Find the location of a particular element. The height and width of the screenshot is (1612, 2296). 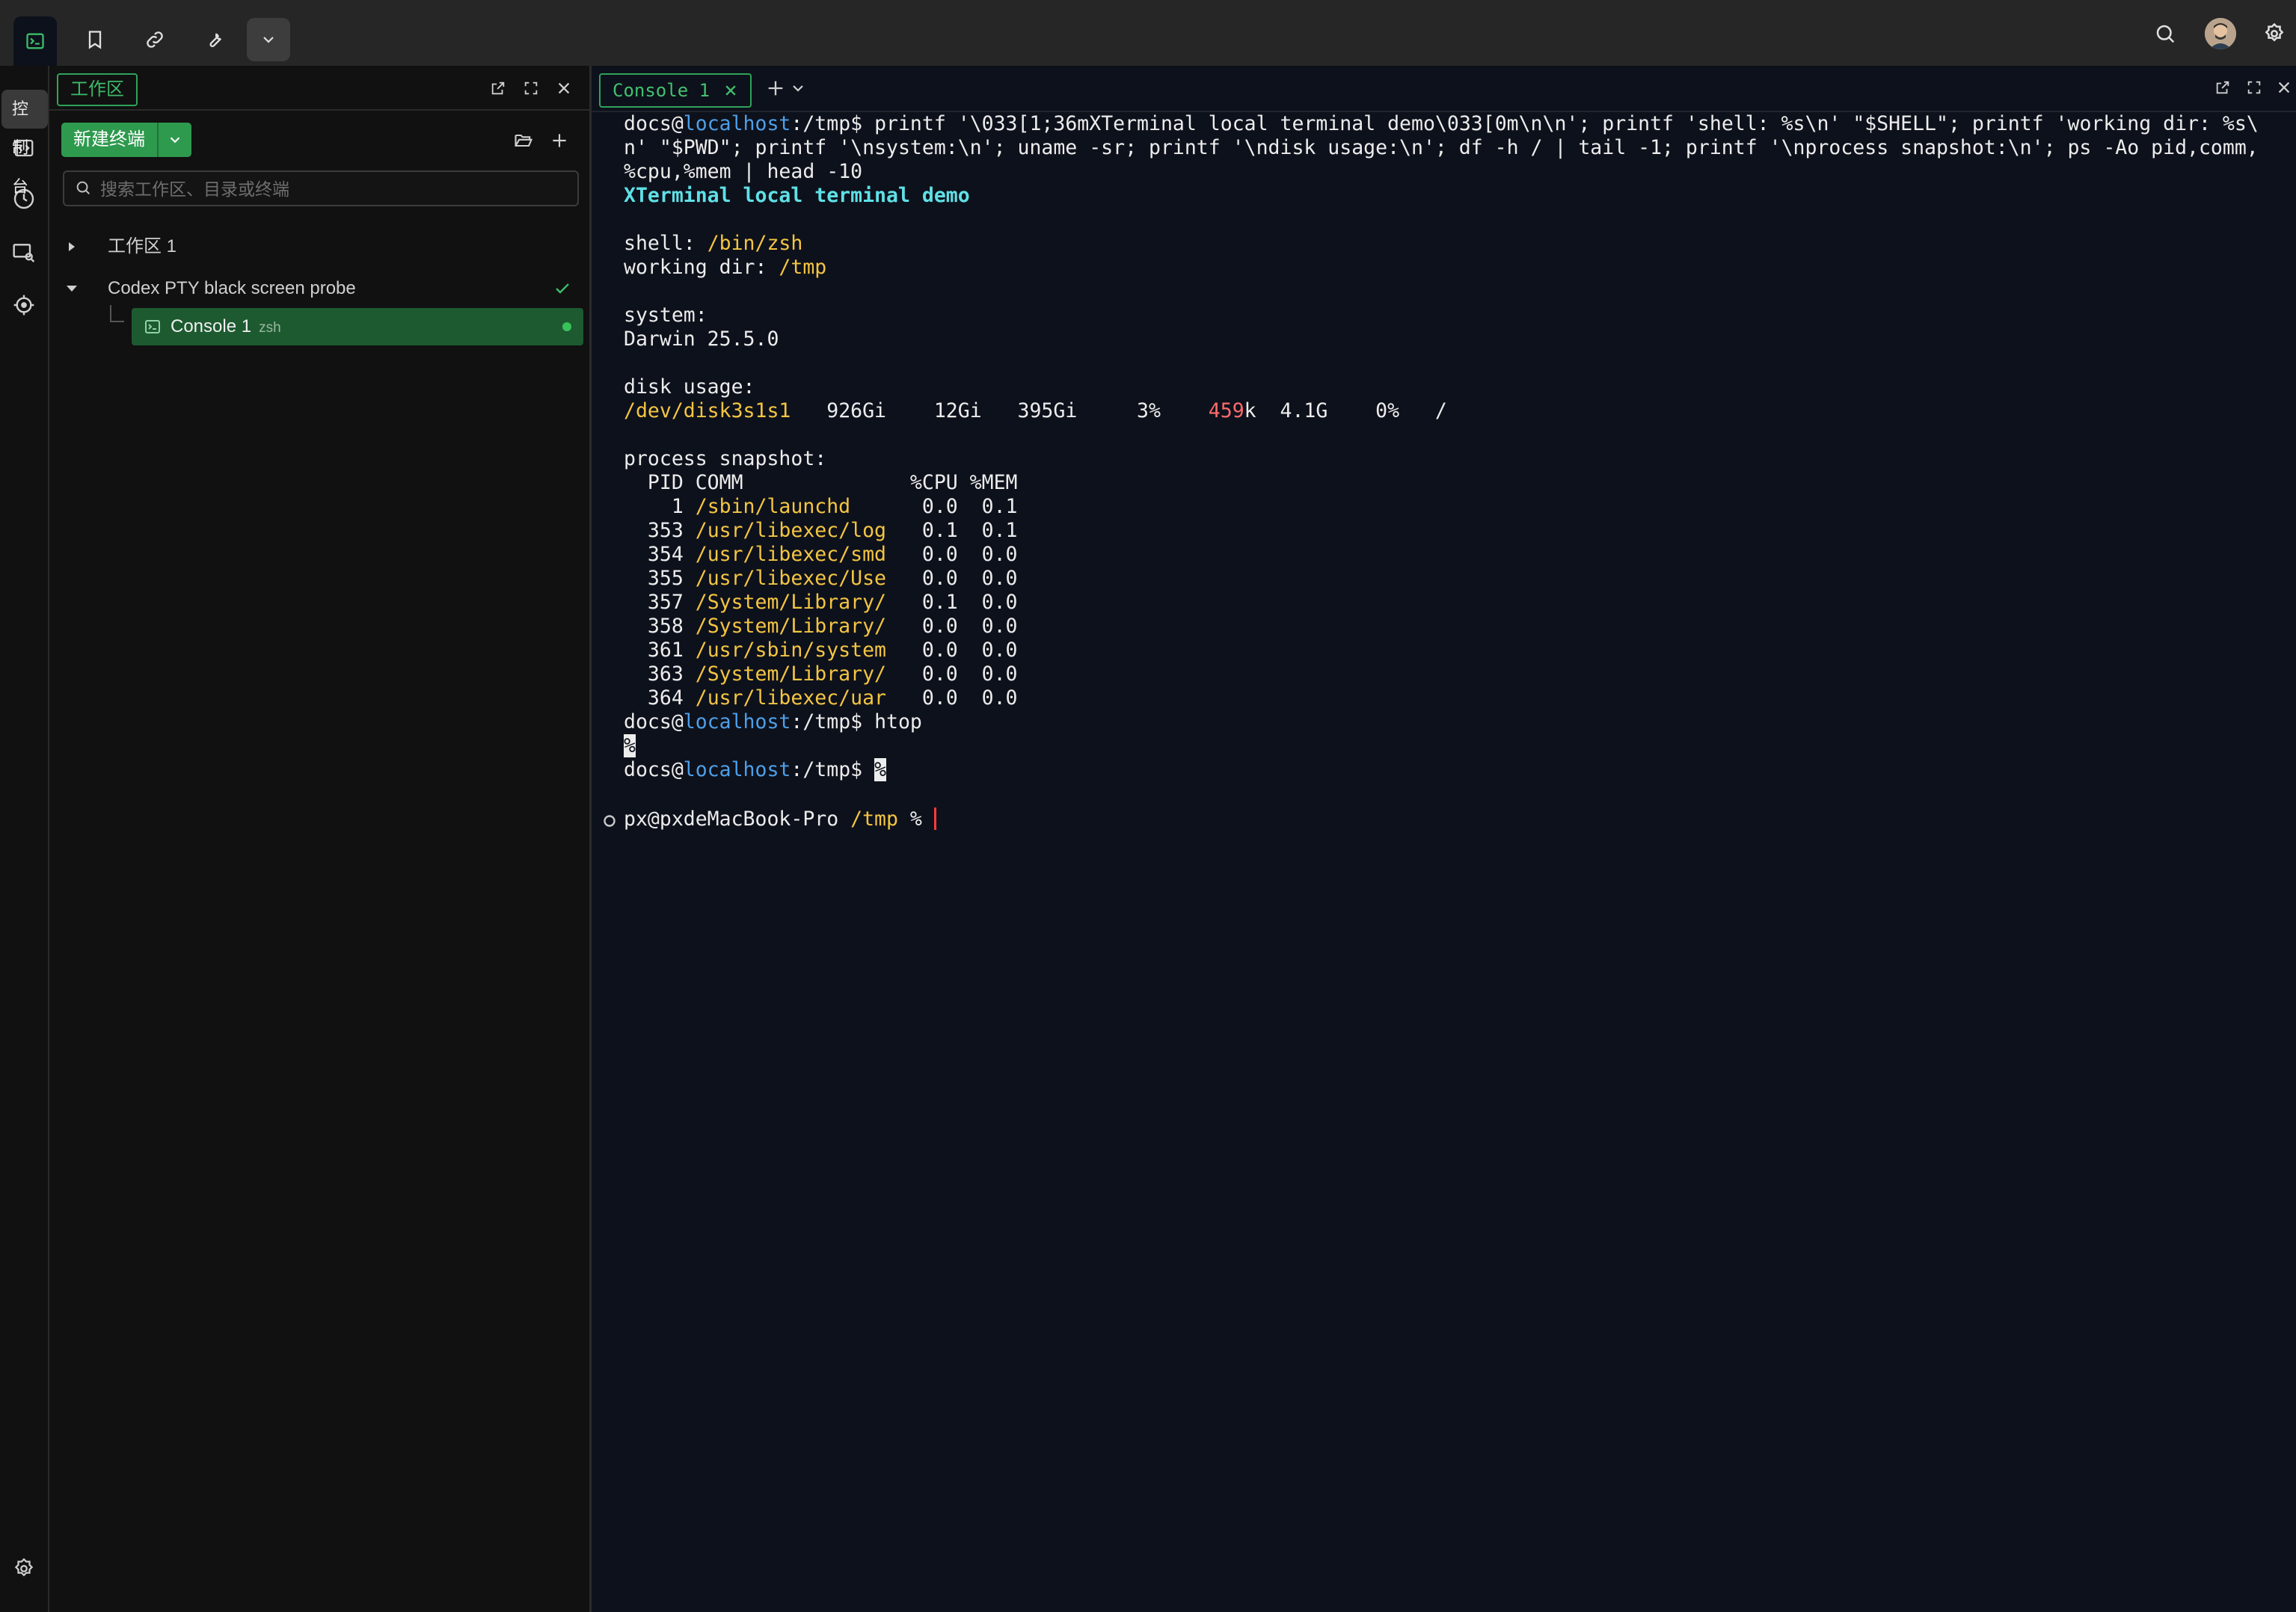

prompt-user: docs@ is located at coordinates (654, 124).